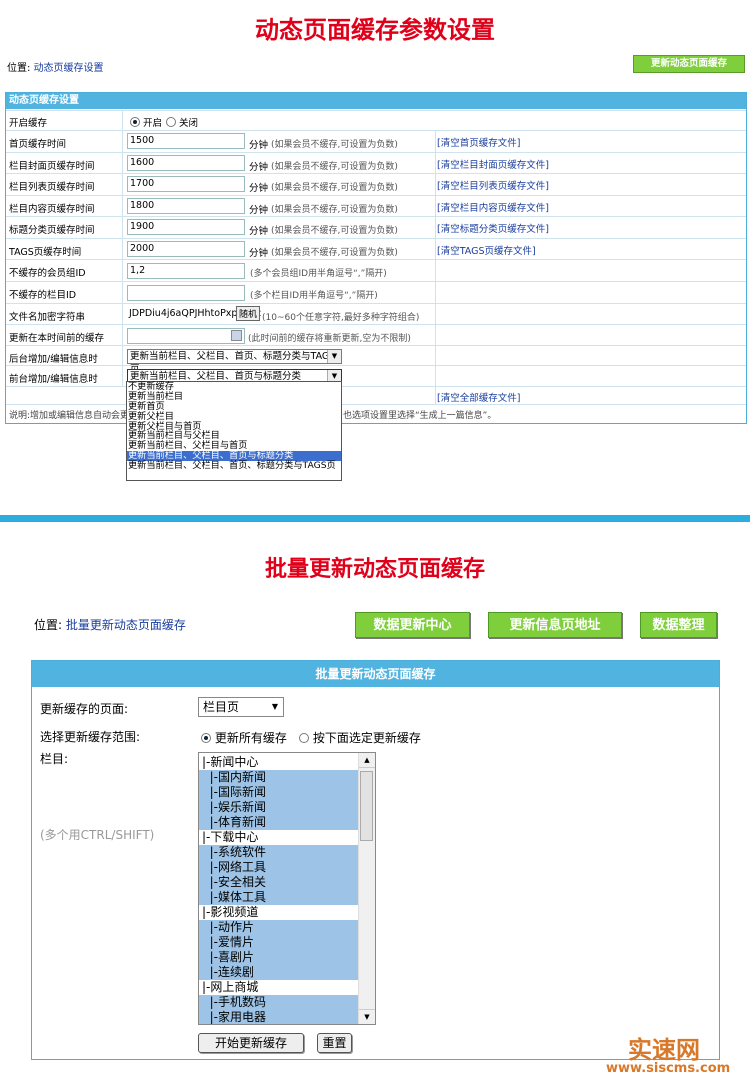 This screenshot has width=750, height=1080. What do you see at coordinates (376, 335) in the screenshot?
I see `row-before-time: 更新在本时间前的缓存 (此时间前的缓存将重新更新,空为不限制)` at bounding box center [376, 335].